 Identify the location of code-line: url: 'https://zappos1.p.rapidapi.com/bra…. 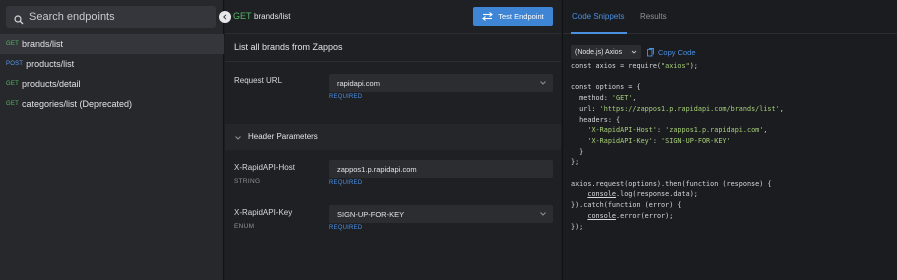
(677, 108).